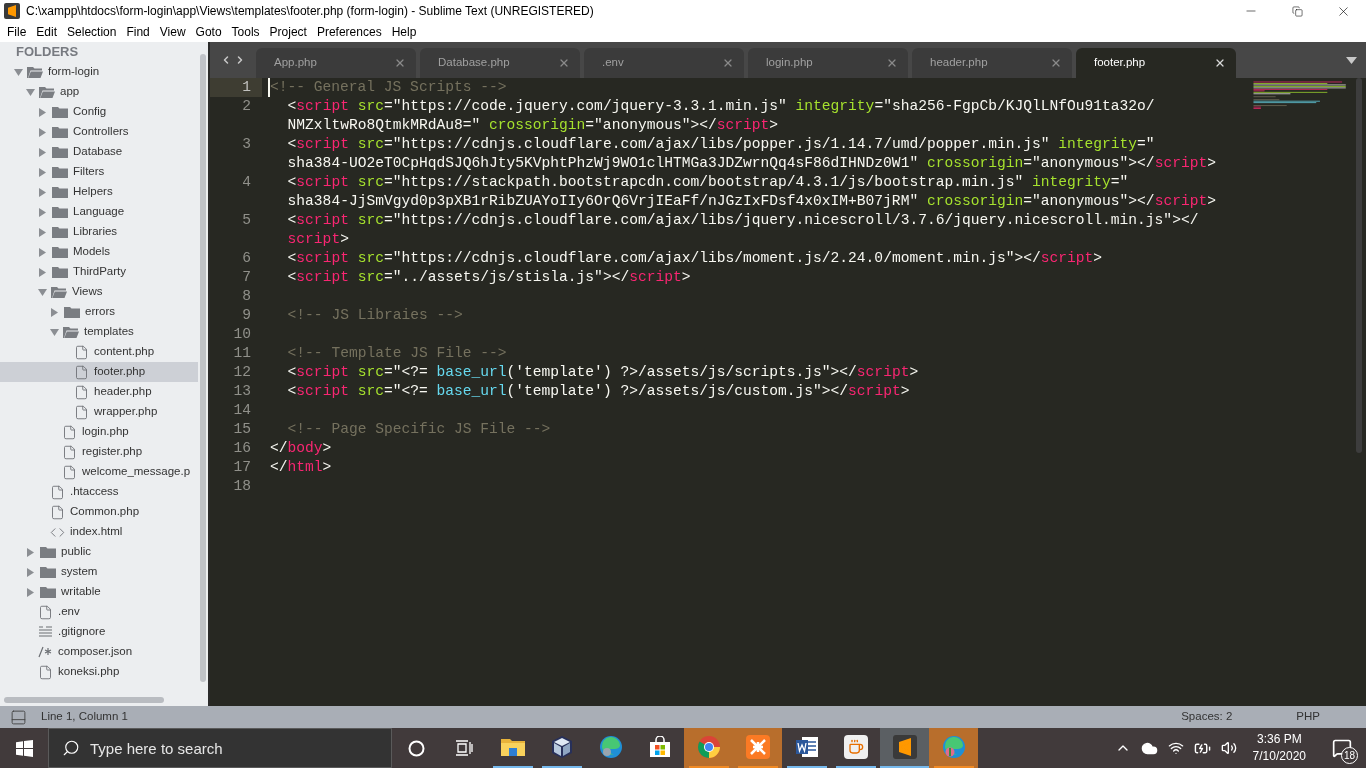  I want to click on tree-item: content.php, so click(99, 352).